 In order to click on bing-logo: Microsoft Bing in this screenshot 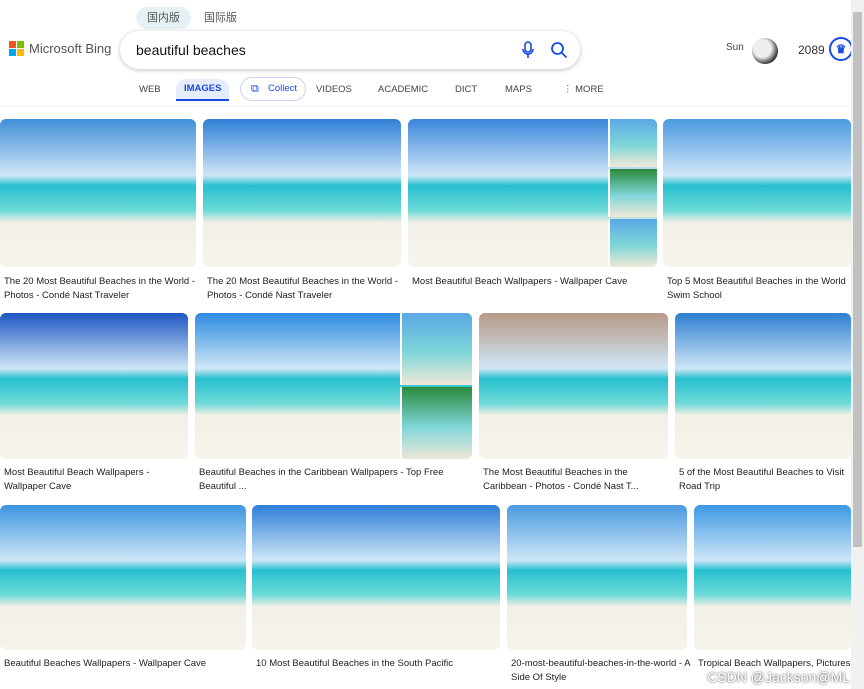, I will do `click(60, 48)`.